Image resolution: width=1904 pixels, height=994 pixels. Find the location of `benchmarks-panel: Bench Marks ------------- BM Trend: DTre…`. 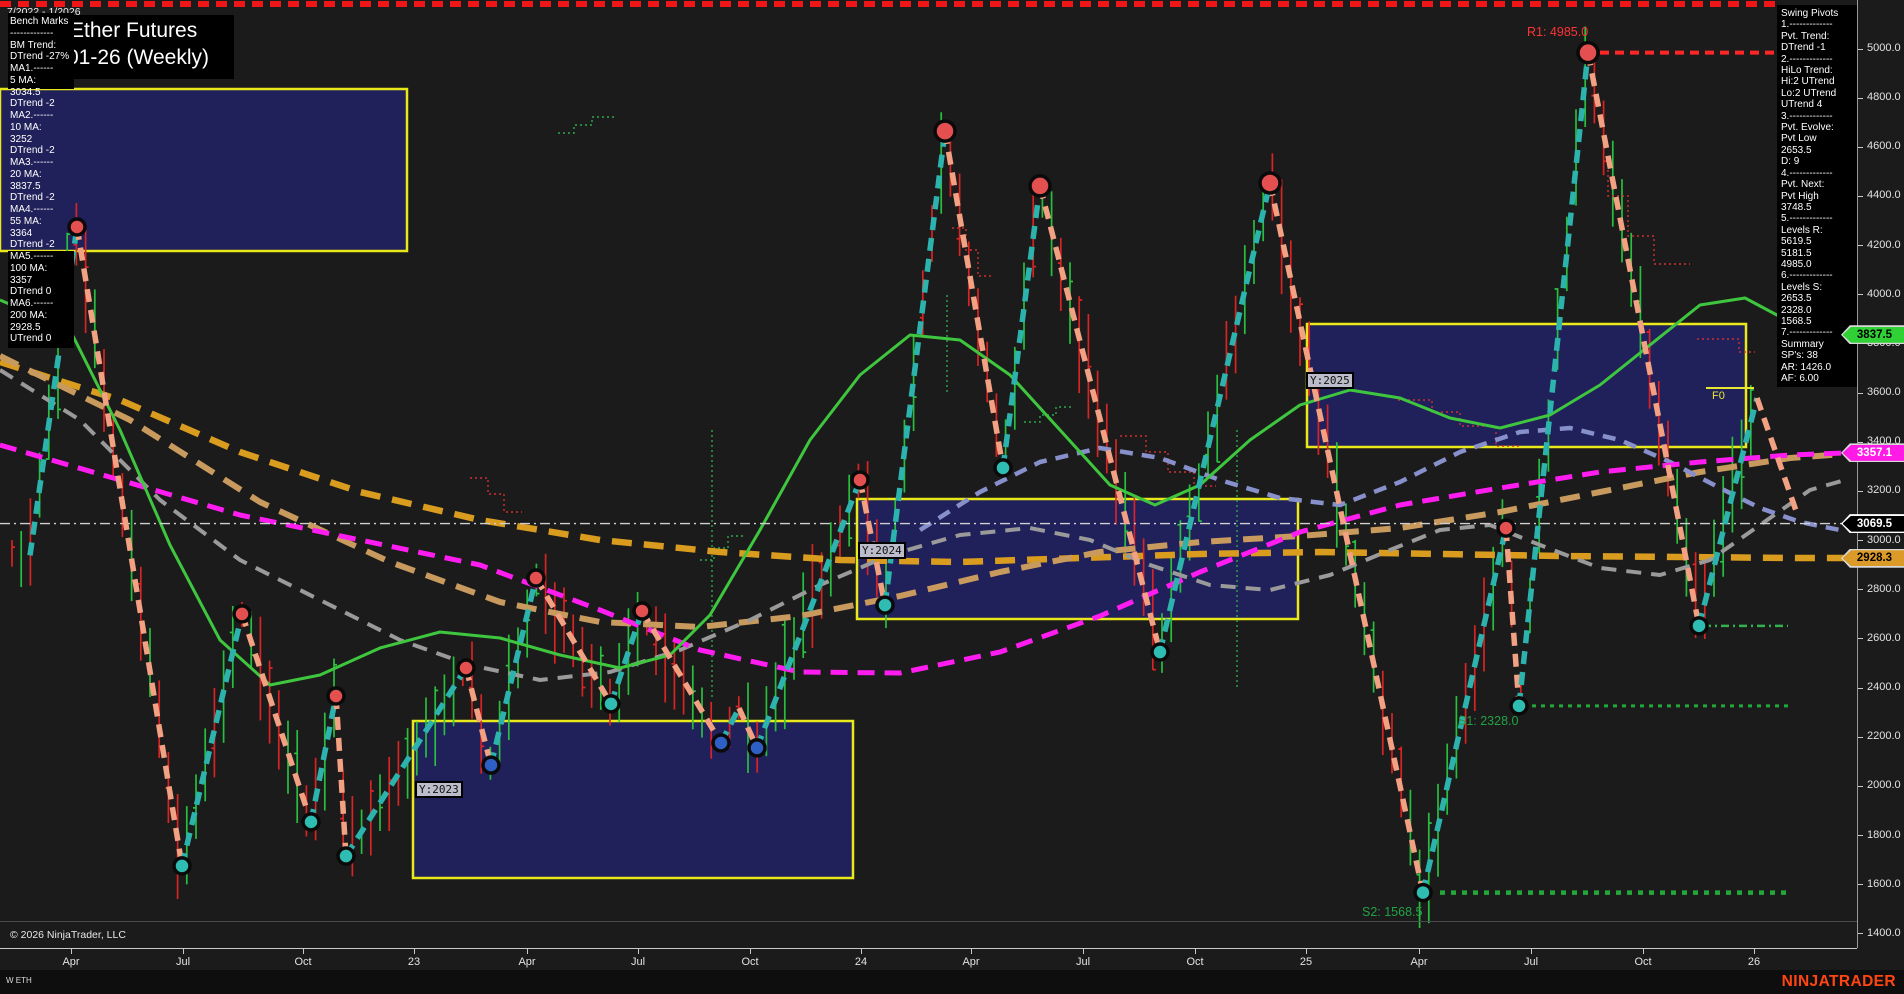

benchmarks-panel: Bench Marks ------------- BM Trend: DTre… is located at coordinates (40, 180).